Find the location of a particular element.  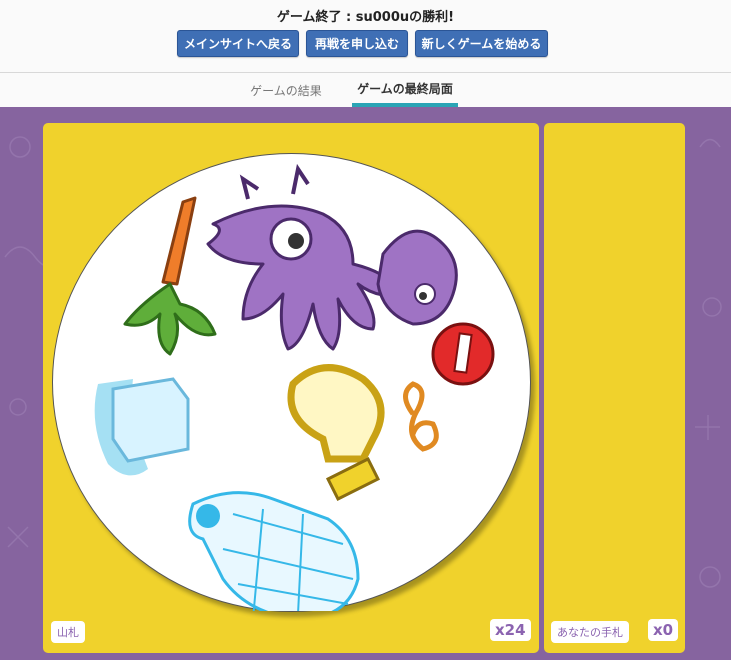

treble-clef-icon is located at coordinates (421, 416).